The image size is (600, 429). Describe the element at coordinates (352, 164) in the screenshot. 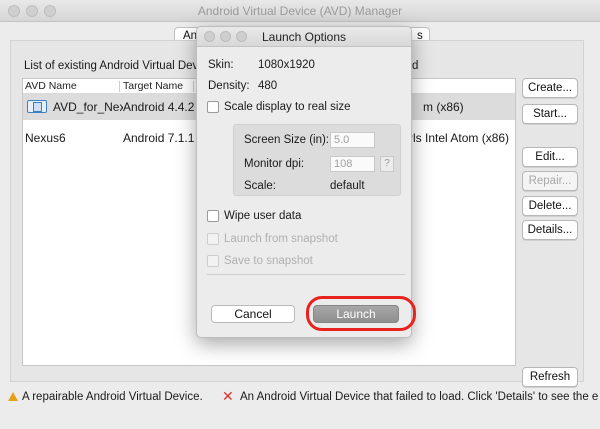

I see `monitor-dpi-input` at that location.